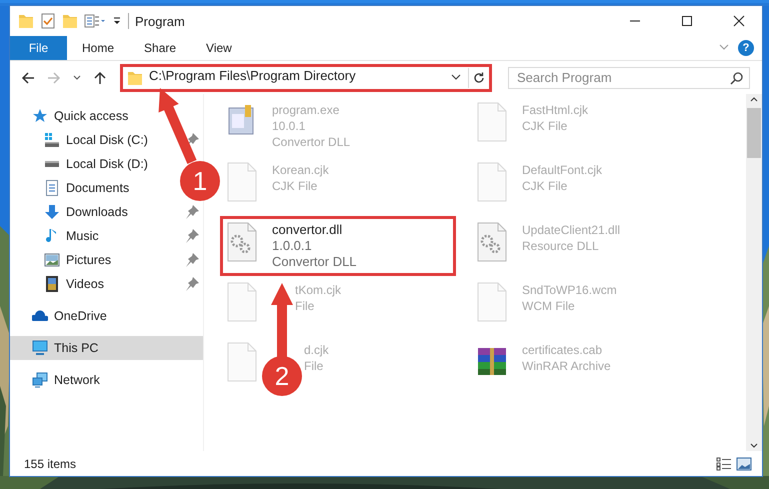 The height and width of the screenshot is (489, 769). I want to click on ribbon-tab: File, so click(38, 48).